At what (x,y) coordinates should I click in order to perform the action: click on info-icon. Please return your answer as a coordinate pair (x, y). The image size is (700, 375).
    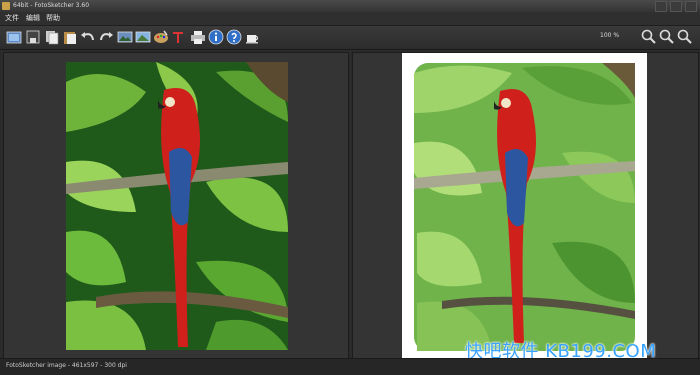
    Looking at the image, I should click on (216, 37).